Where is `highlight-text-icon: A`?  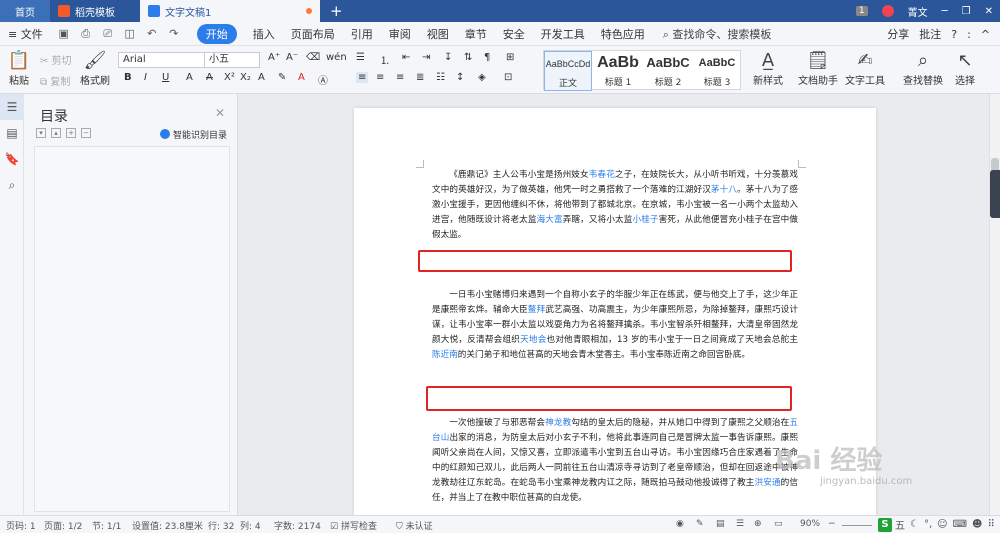 highlight-text-icon: A is located at coordinates (189, 77).